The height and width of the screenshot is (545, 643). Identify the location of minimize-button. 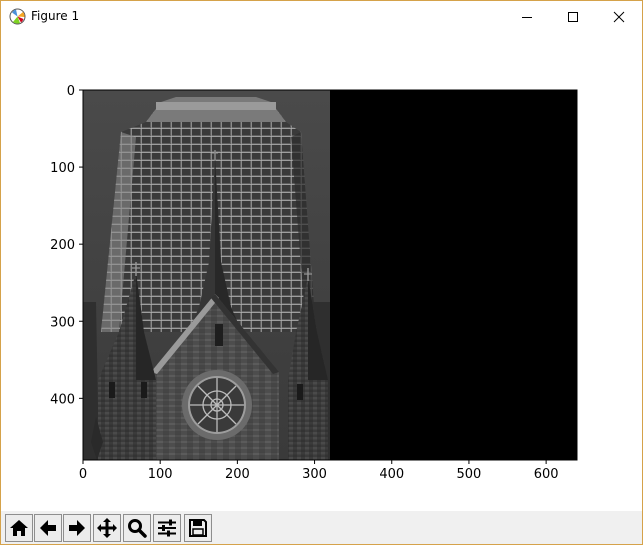
(527, 16).